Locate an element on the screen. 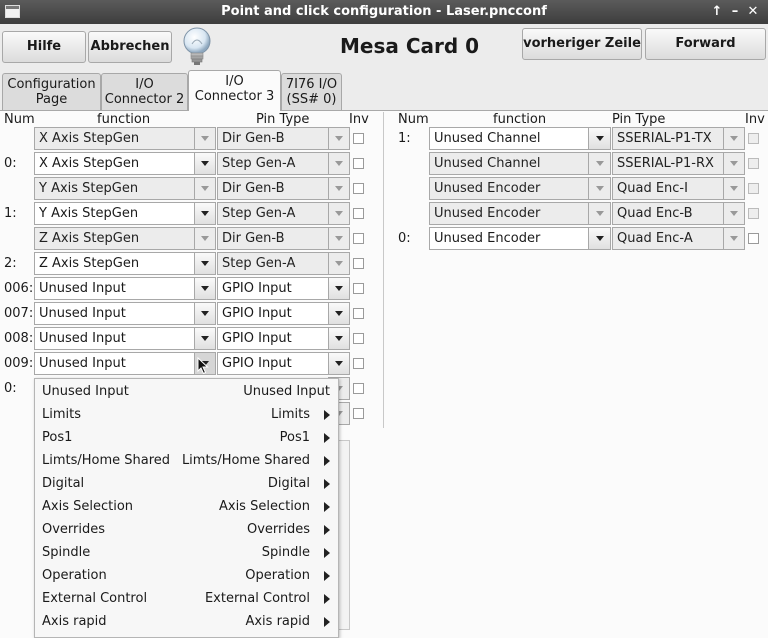 Image resolution: width=768 pixels, height=638 pixels. forward-button: Forward is located at coordinates (705, 44).